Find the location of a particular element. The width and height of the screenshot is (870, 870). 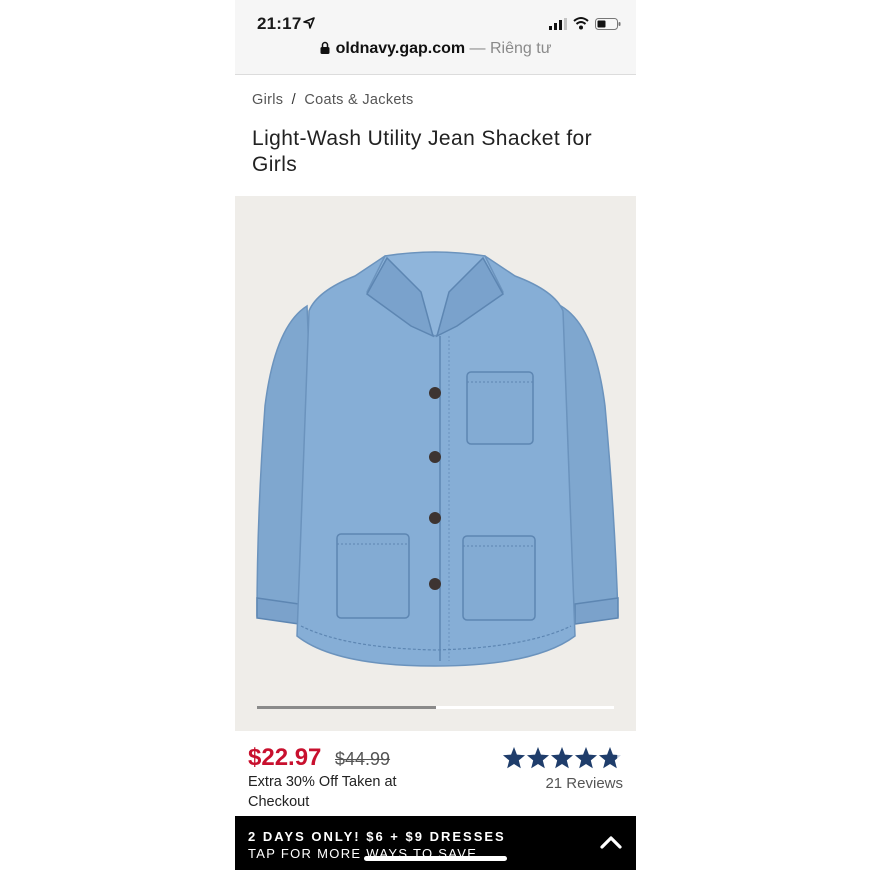

original-price: $44.99 is located at coordinates (363, 759).